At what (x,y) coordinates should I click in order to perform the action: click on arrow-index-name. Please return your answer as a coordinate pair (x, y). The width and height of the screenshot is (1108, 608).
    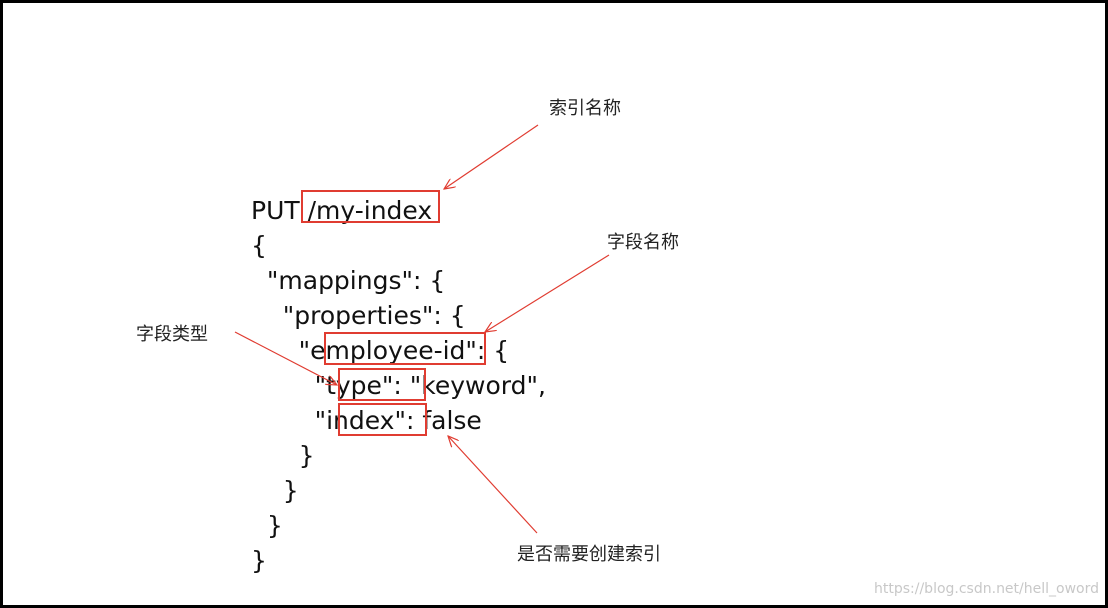
    Looking at the image, I should click on (491, 156).